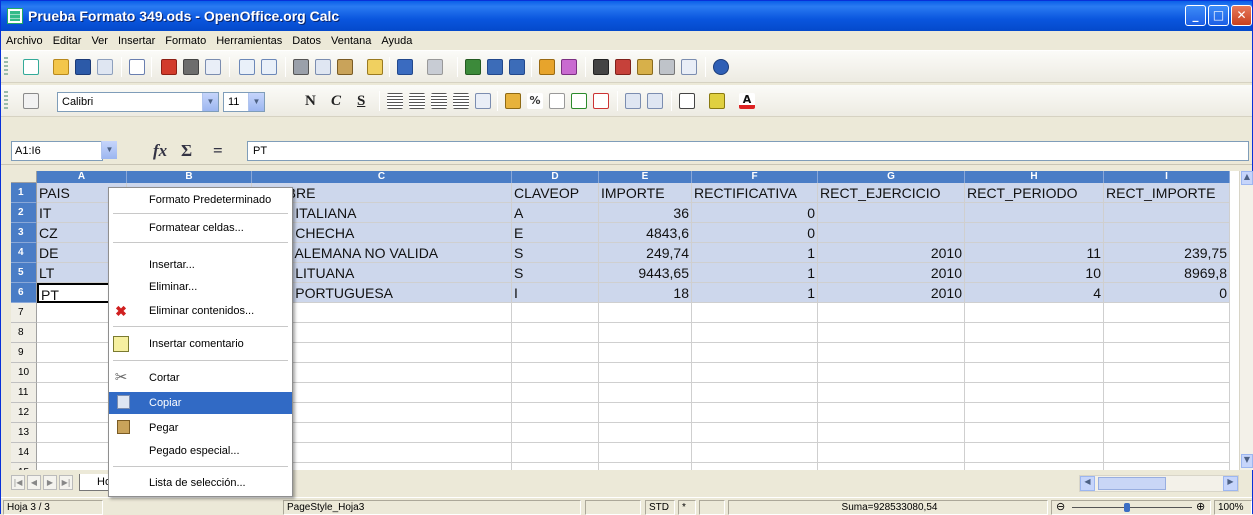 The image size is (1253, 515). Describe the element at coordinates (83, 67) in the screenshot. I see `save-icon` at that location.